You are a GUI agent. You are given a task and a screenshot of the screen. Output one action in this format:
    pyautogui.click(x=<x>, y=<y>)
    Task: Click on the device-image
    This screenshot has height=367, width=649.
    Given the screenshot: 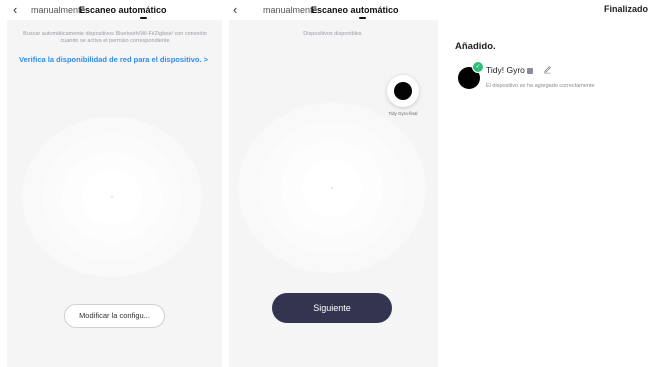 What is the action you would take?
    pyautogui.click(x=403, y=91)
    